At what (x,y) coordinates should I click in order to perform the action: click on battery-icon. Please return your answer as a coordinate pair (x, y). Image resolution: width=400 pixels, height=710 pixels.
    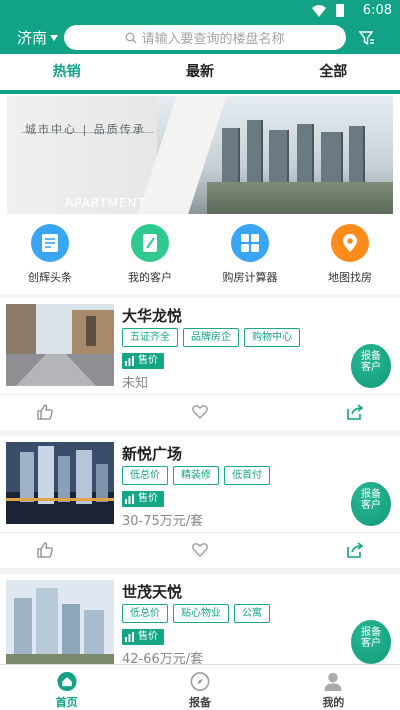
    Looking at the image, I should click on (340, 10).